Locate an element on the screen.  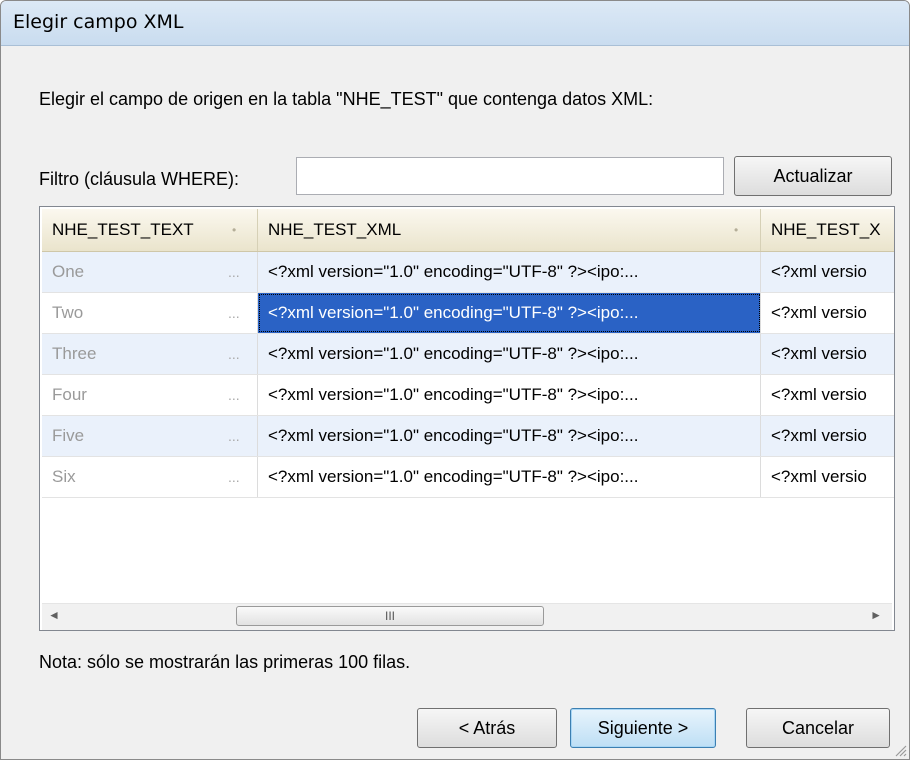
cell-value: One is located at coordinates (68, 271).